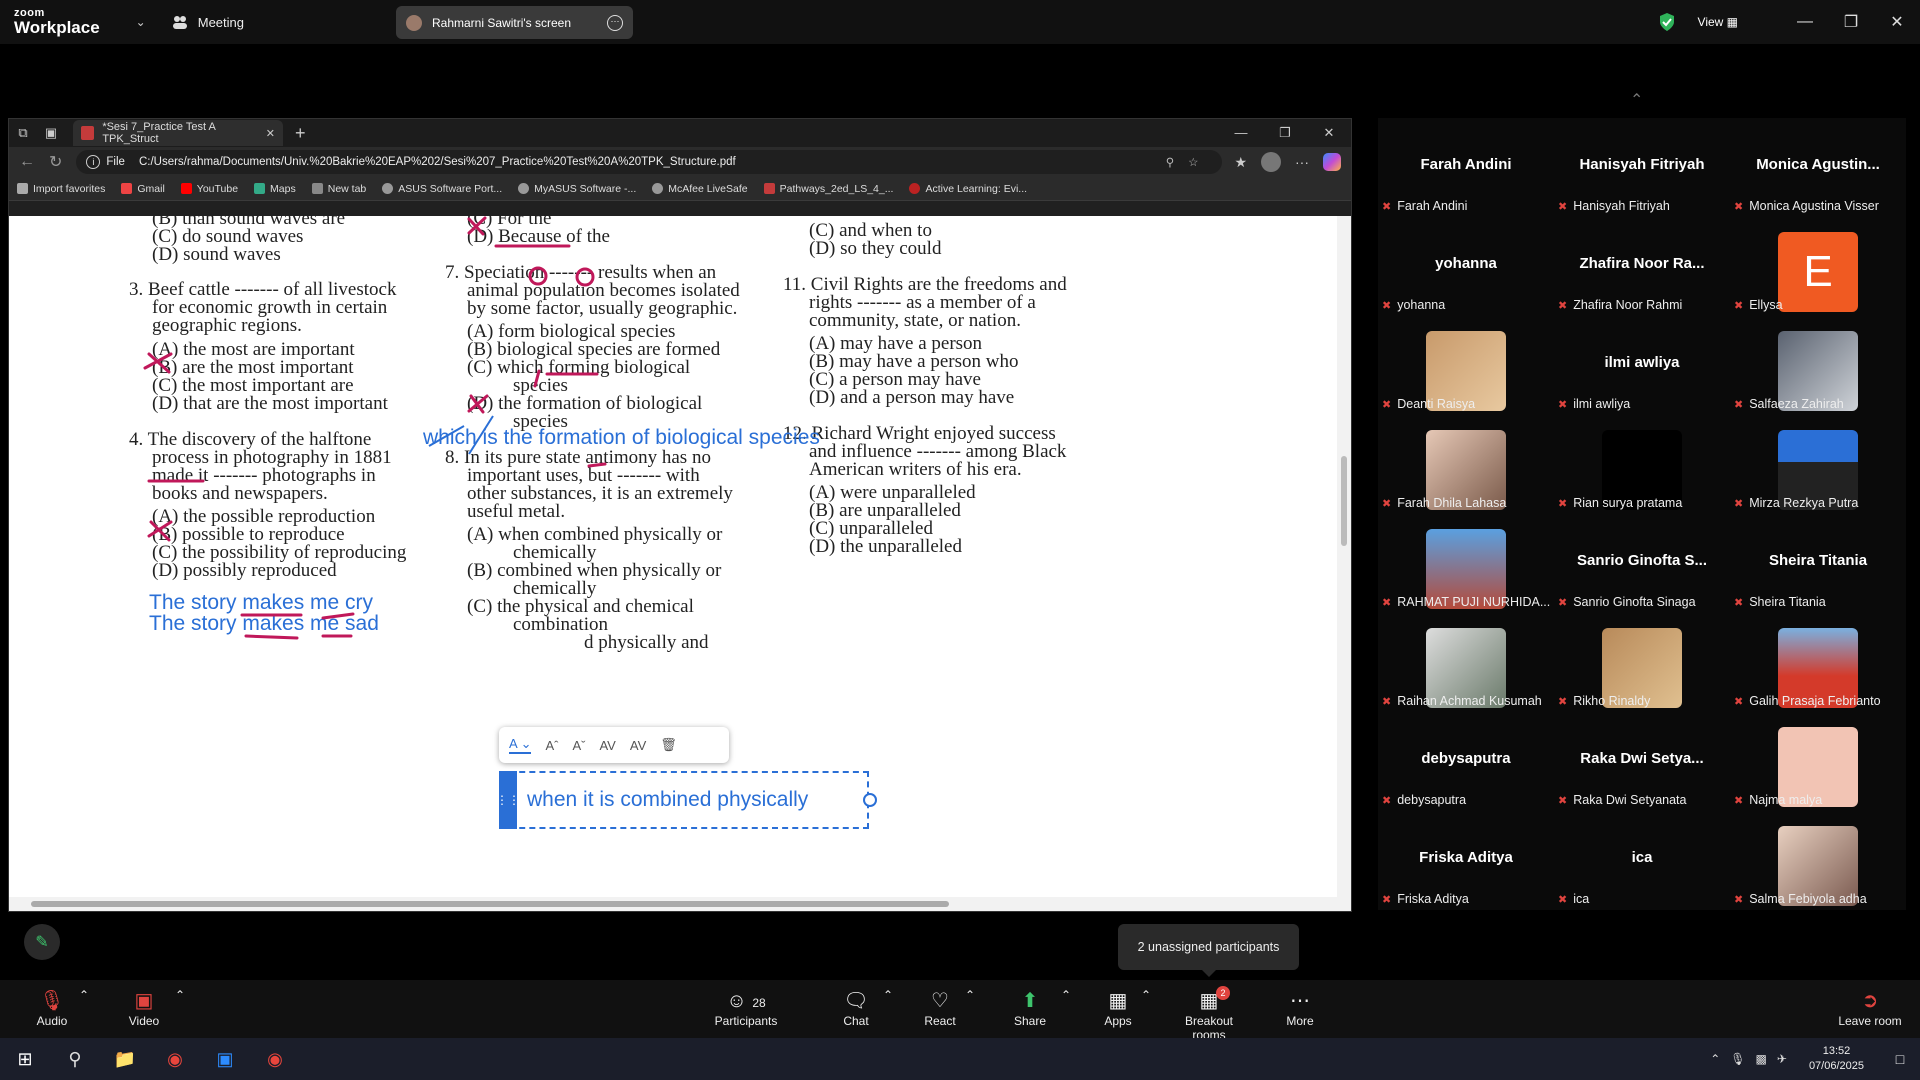 The width and height of the screenshot is (1920, 1080). Describe the element at coordinates (75, 1059) in the screenshot. I see `search-icon: ⚲` at that location.